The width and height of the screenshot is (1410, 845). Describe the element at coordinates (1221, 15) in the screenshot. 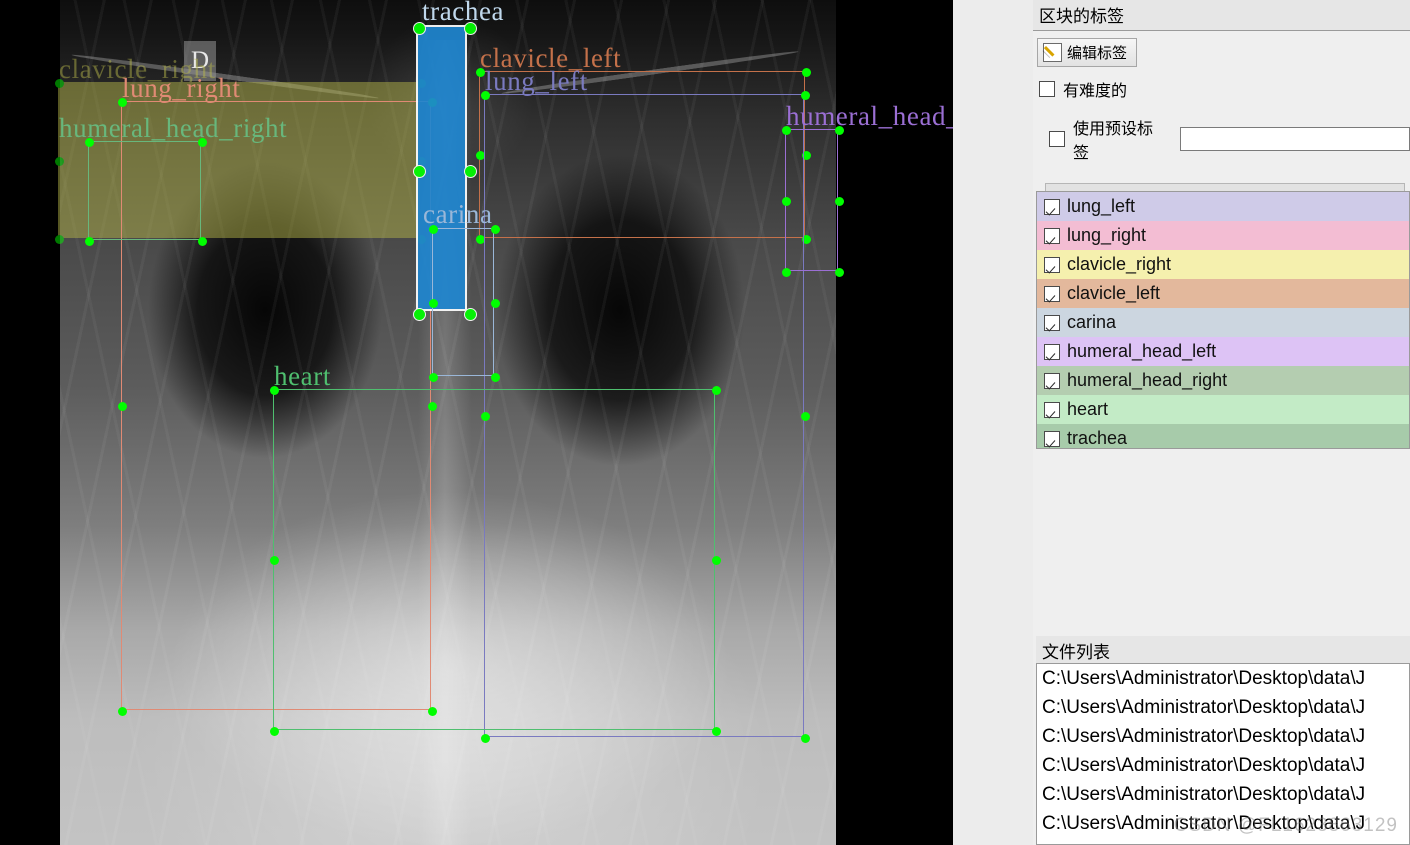

I see `box-labels-title: 区块的标签` at that location.